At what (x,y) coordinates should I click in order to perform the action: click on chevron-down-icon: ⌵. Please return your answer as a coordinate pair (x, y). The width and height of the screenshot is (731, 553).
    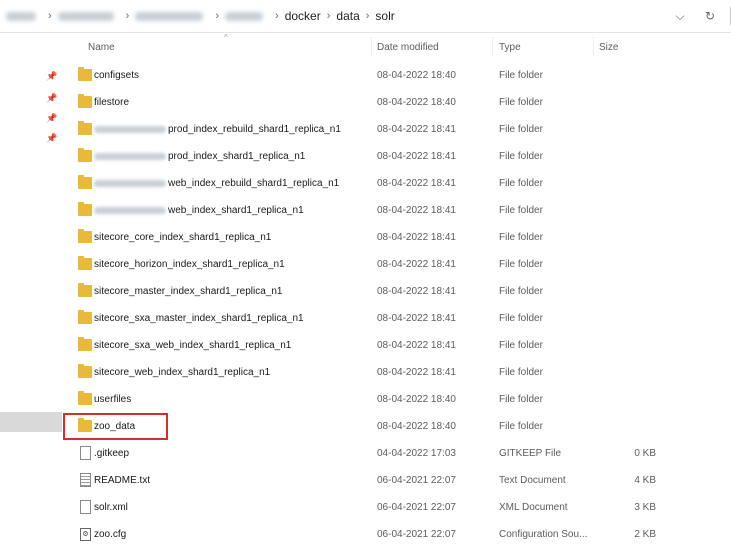
    Looking at the image, I should click on (680, 16).